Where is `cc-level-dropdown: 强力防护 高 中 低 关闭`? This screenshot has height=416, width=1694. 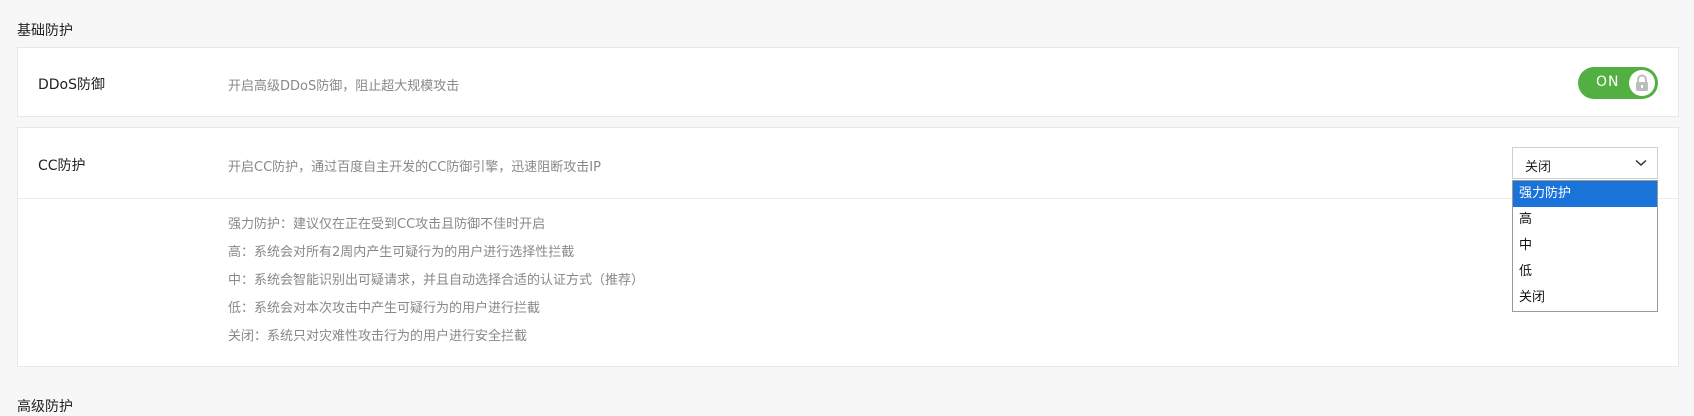 cc-level-dropdown: 强力防护 高 中 低 关闭 is located at coordinates (1585, 246).